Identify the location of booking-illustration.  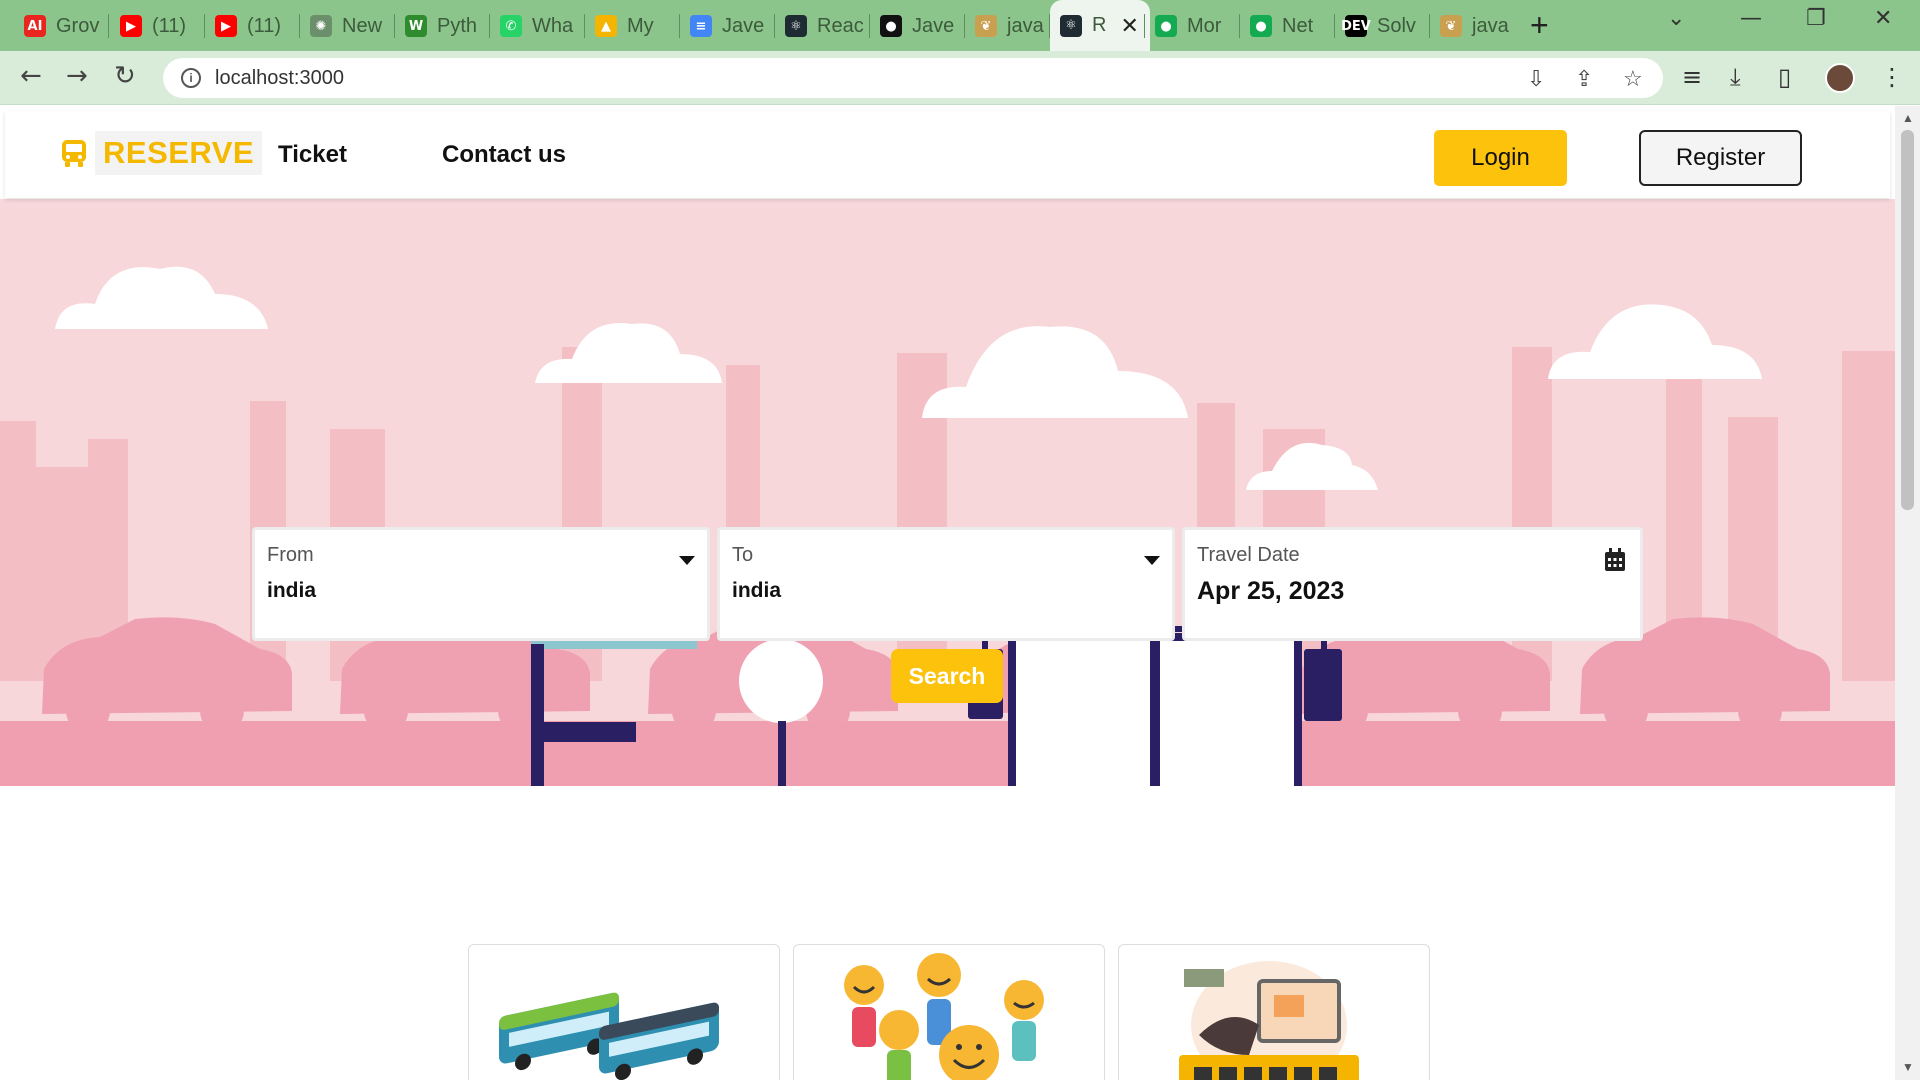
(1269, 1020).